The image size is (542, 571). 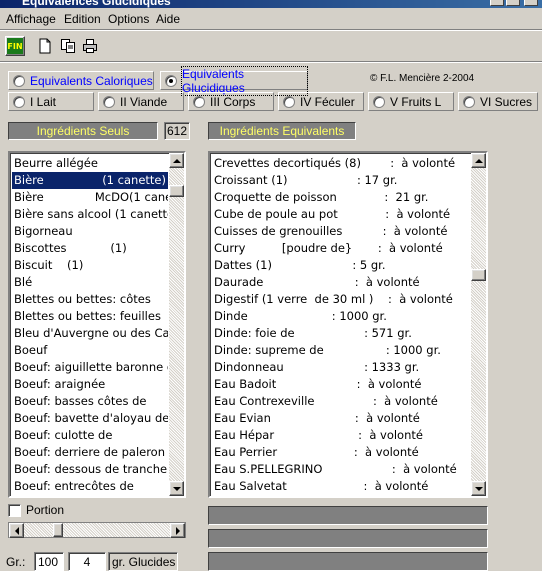 I want to click on radio-glucidiques-label: Equivalents Glucidiques, so click(x=244, y=80).